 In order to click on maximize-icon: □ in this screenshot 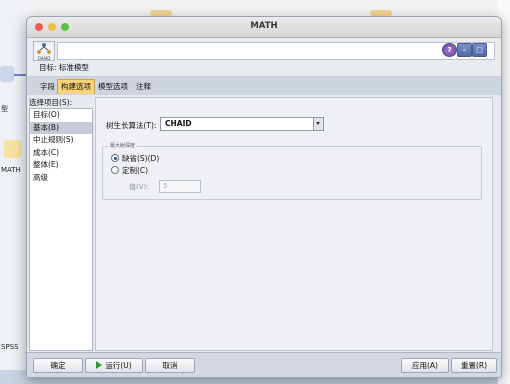, I will do `click(479, 50)`.